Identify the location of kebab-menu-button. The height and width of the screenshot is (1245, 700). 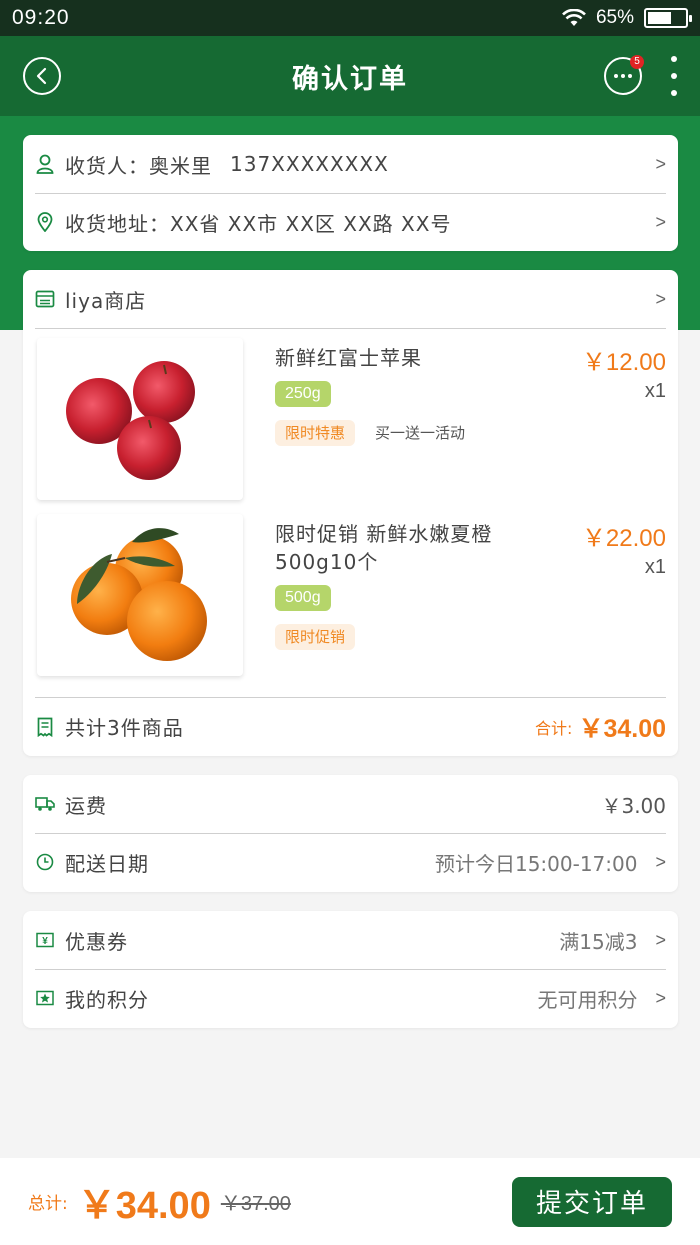
(674, 76).